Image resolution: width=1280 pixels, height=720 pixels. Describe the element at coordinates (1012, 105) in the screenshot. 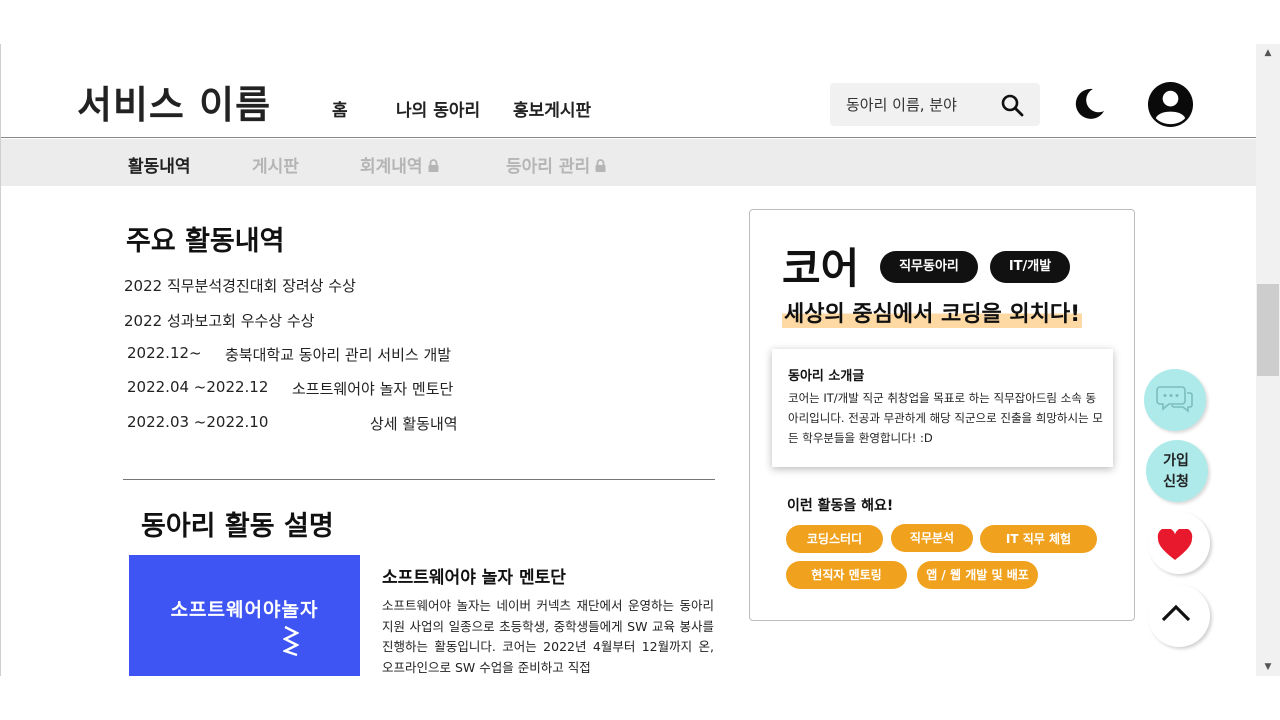

I see `search-icon` at that location.